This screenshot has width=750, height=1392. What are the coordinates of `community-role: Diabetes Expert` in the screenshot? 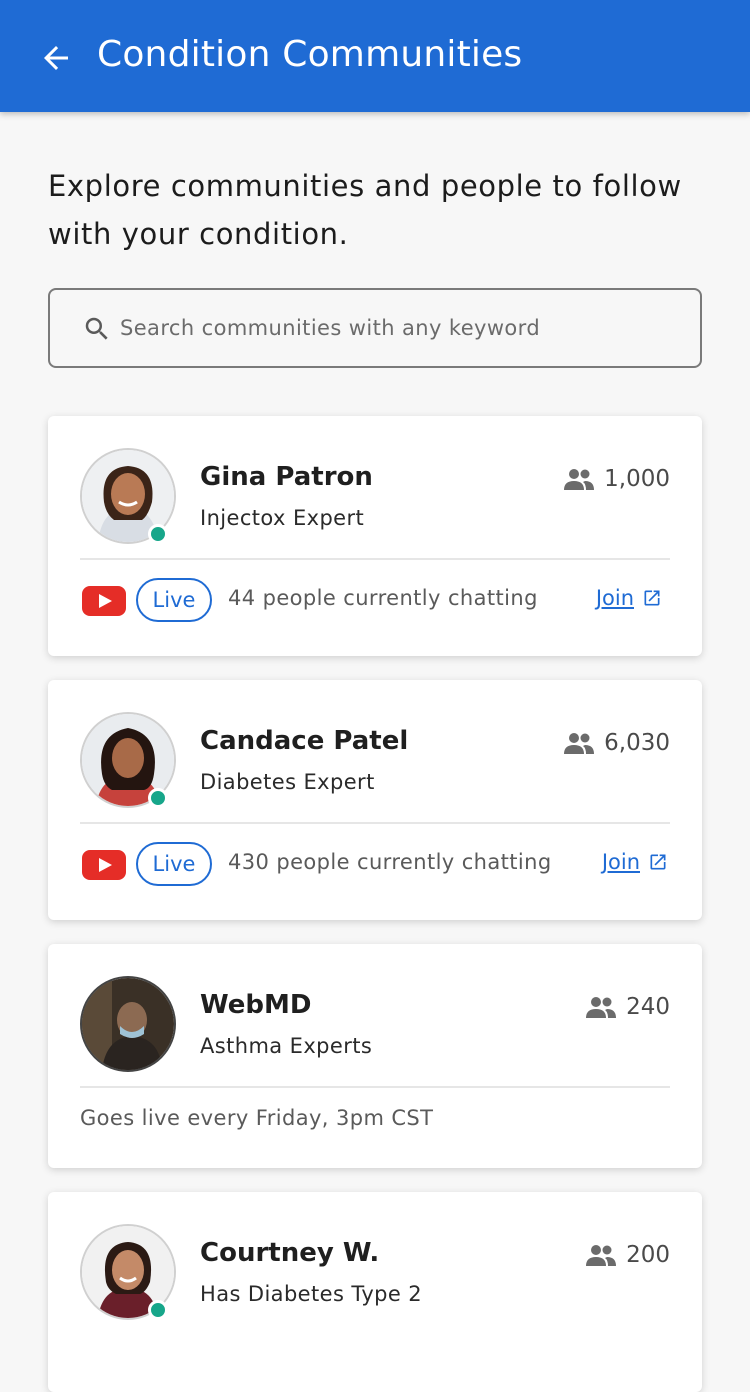 It's located at (287, 782).